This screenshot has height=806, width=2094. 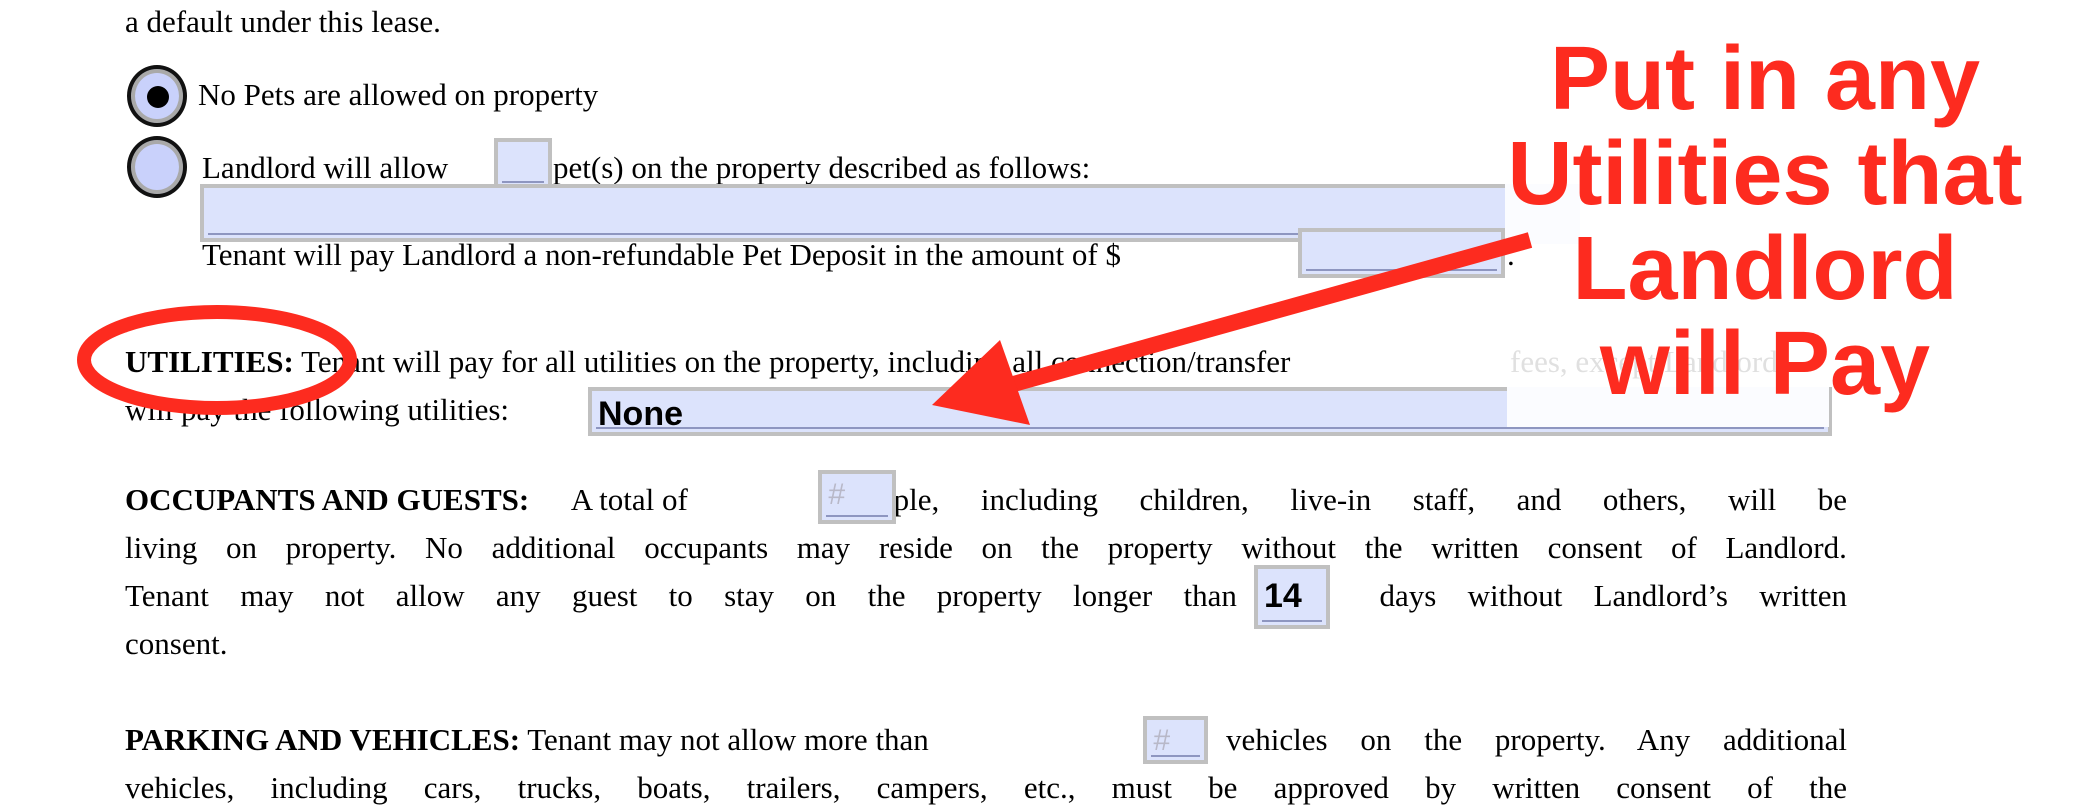 I want to click on annotation-line-2: Utilities that, so click(x=1765, y=174).